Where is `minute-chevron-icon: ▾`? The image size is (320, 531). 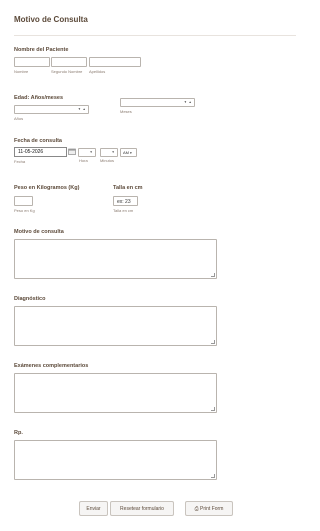
minute-chevron-icon: ▾ is located at coordinates (113, 152).